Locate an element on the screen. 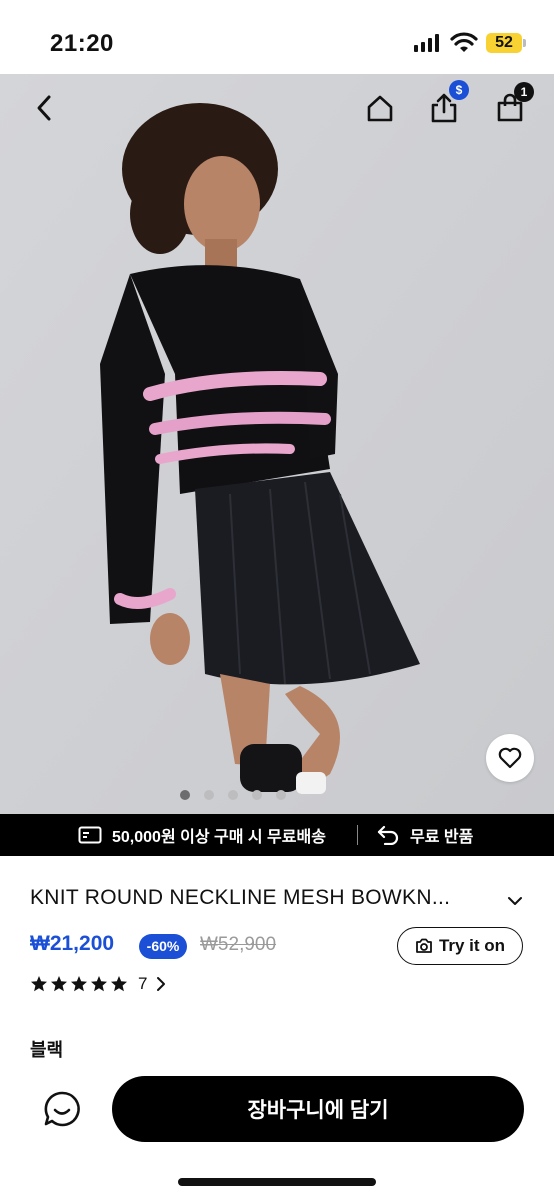 Image resolution: width=554 pixels, height=1200 pixels. back-button is located at coordinates (44, 108).